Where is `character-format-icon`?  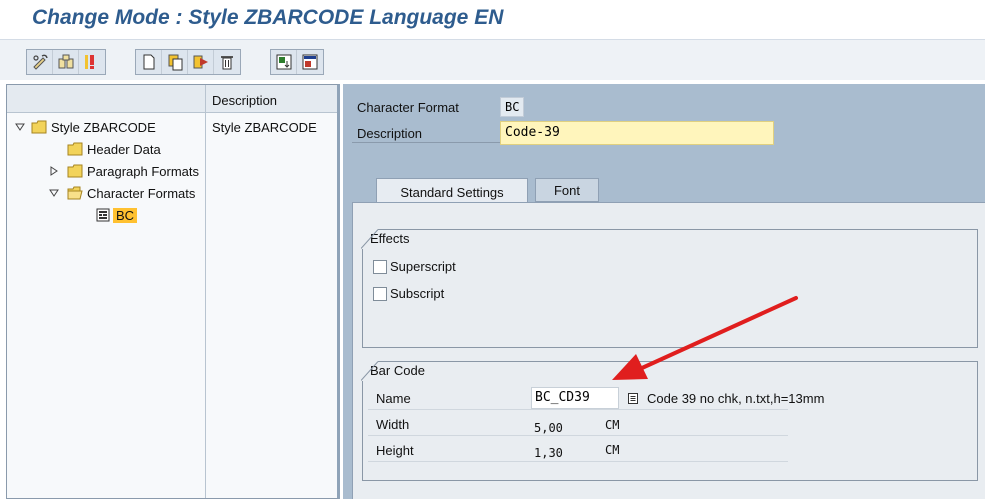 character-format-icon is located at coordinates (103, 215).